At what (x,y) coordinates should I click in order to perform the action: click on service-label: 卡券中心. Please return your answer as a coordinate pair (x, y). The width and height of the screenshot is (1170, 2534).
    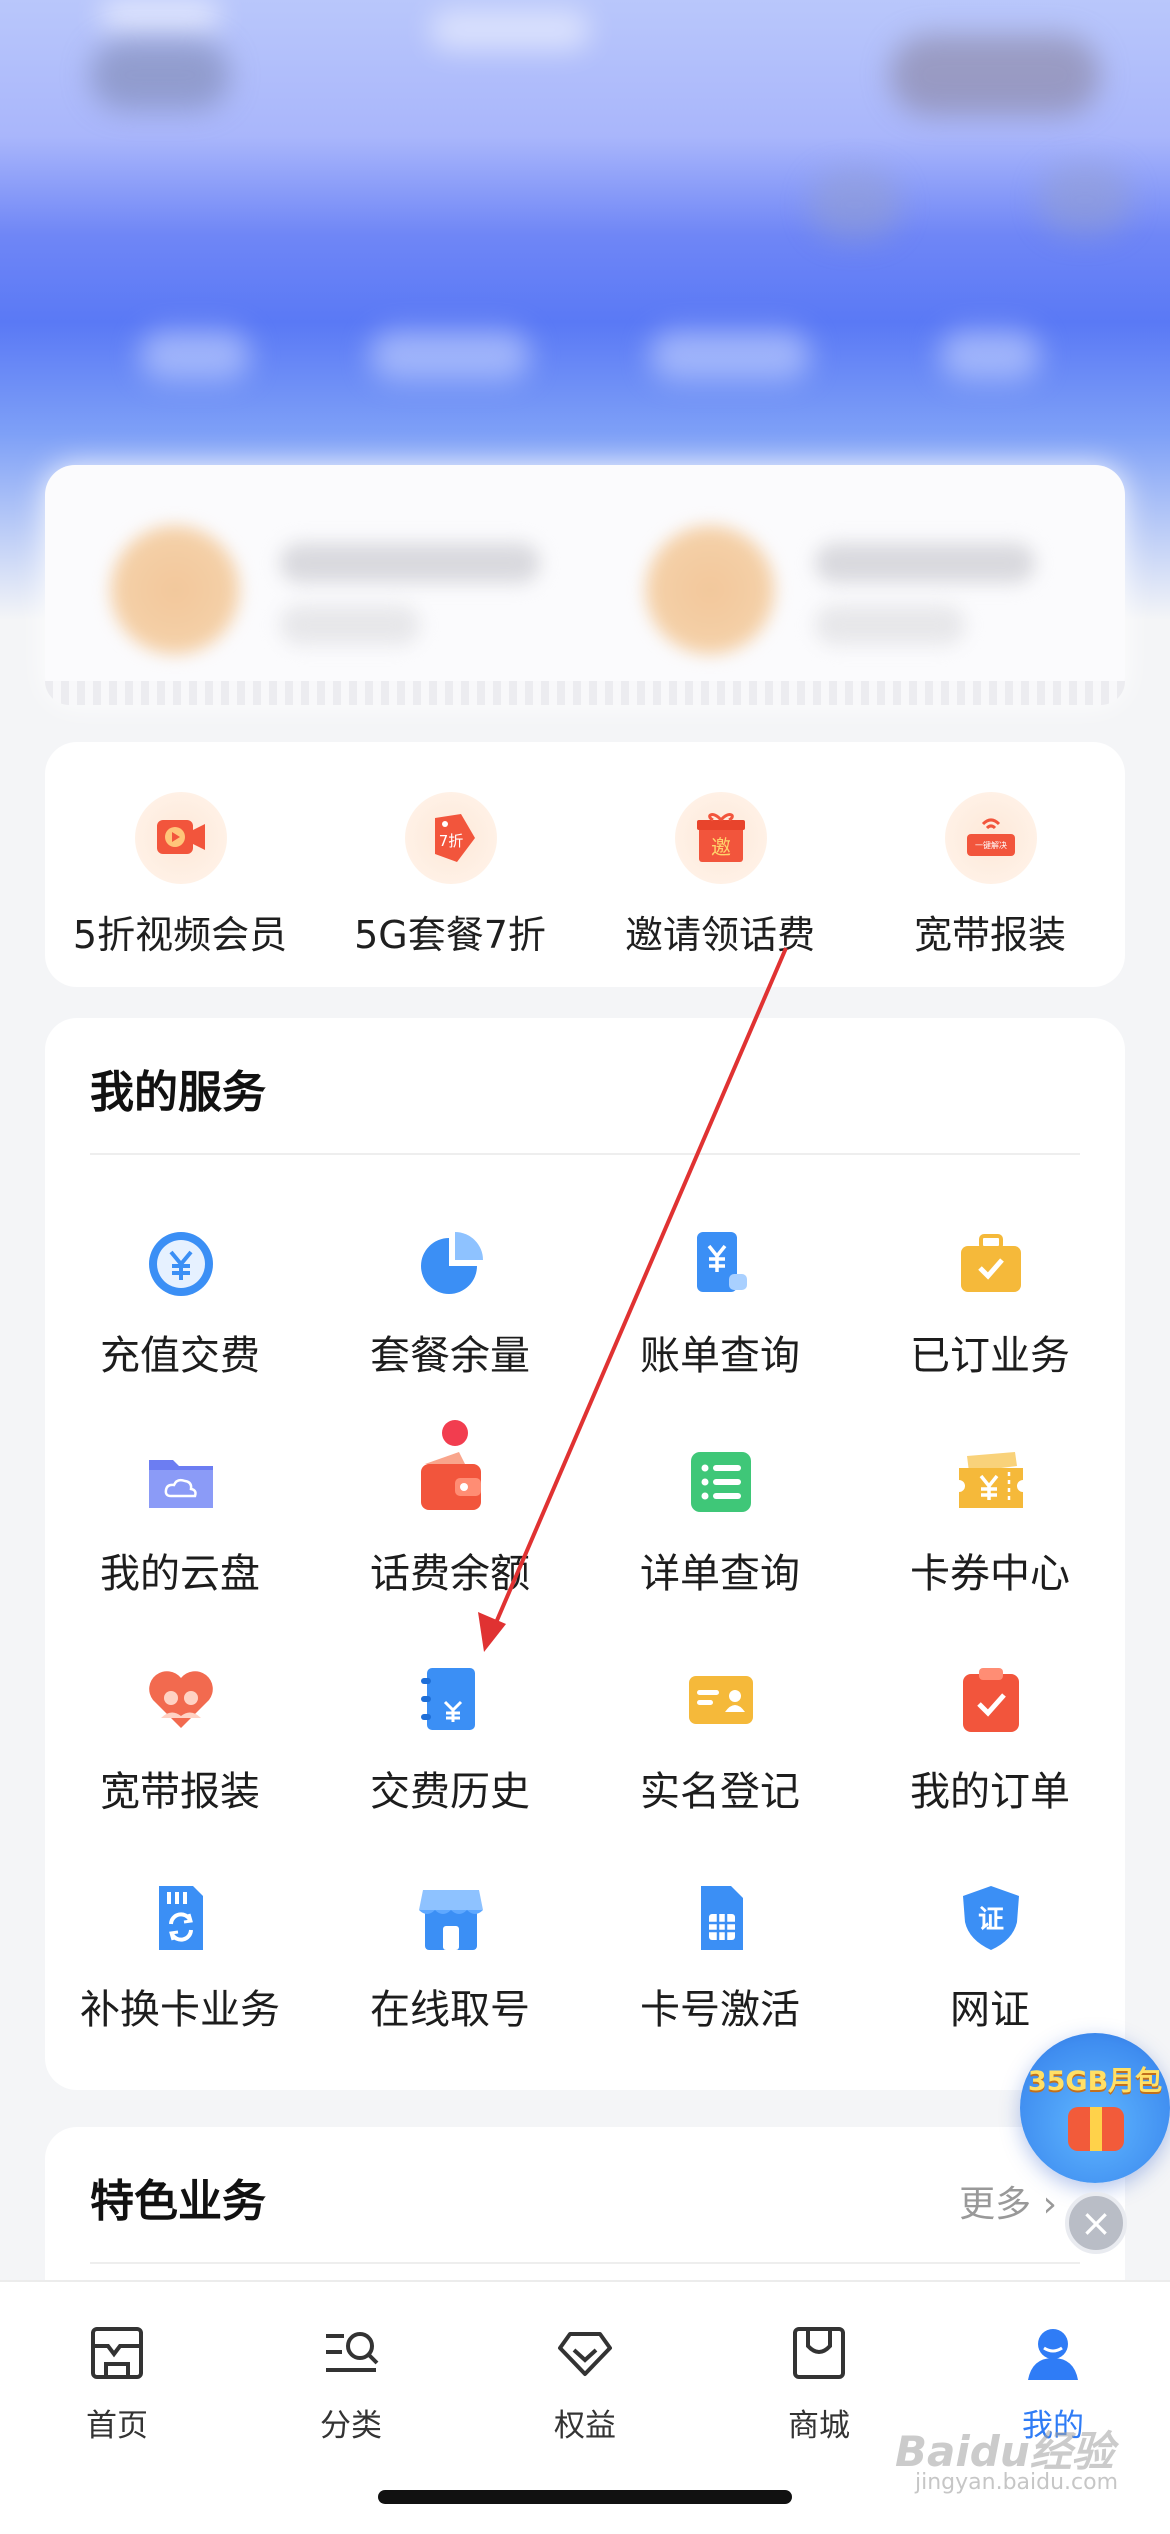
    Looking at the image, I should click on (990, 1574).